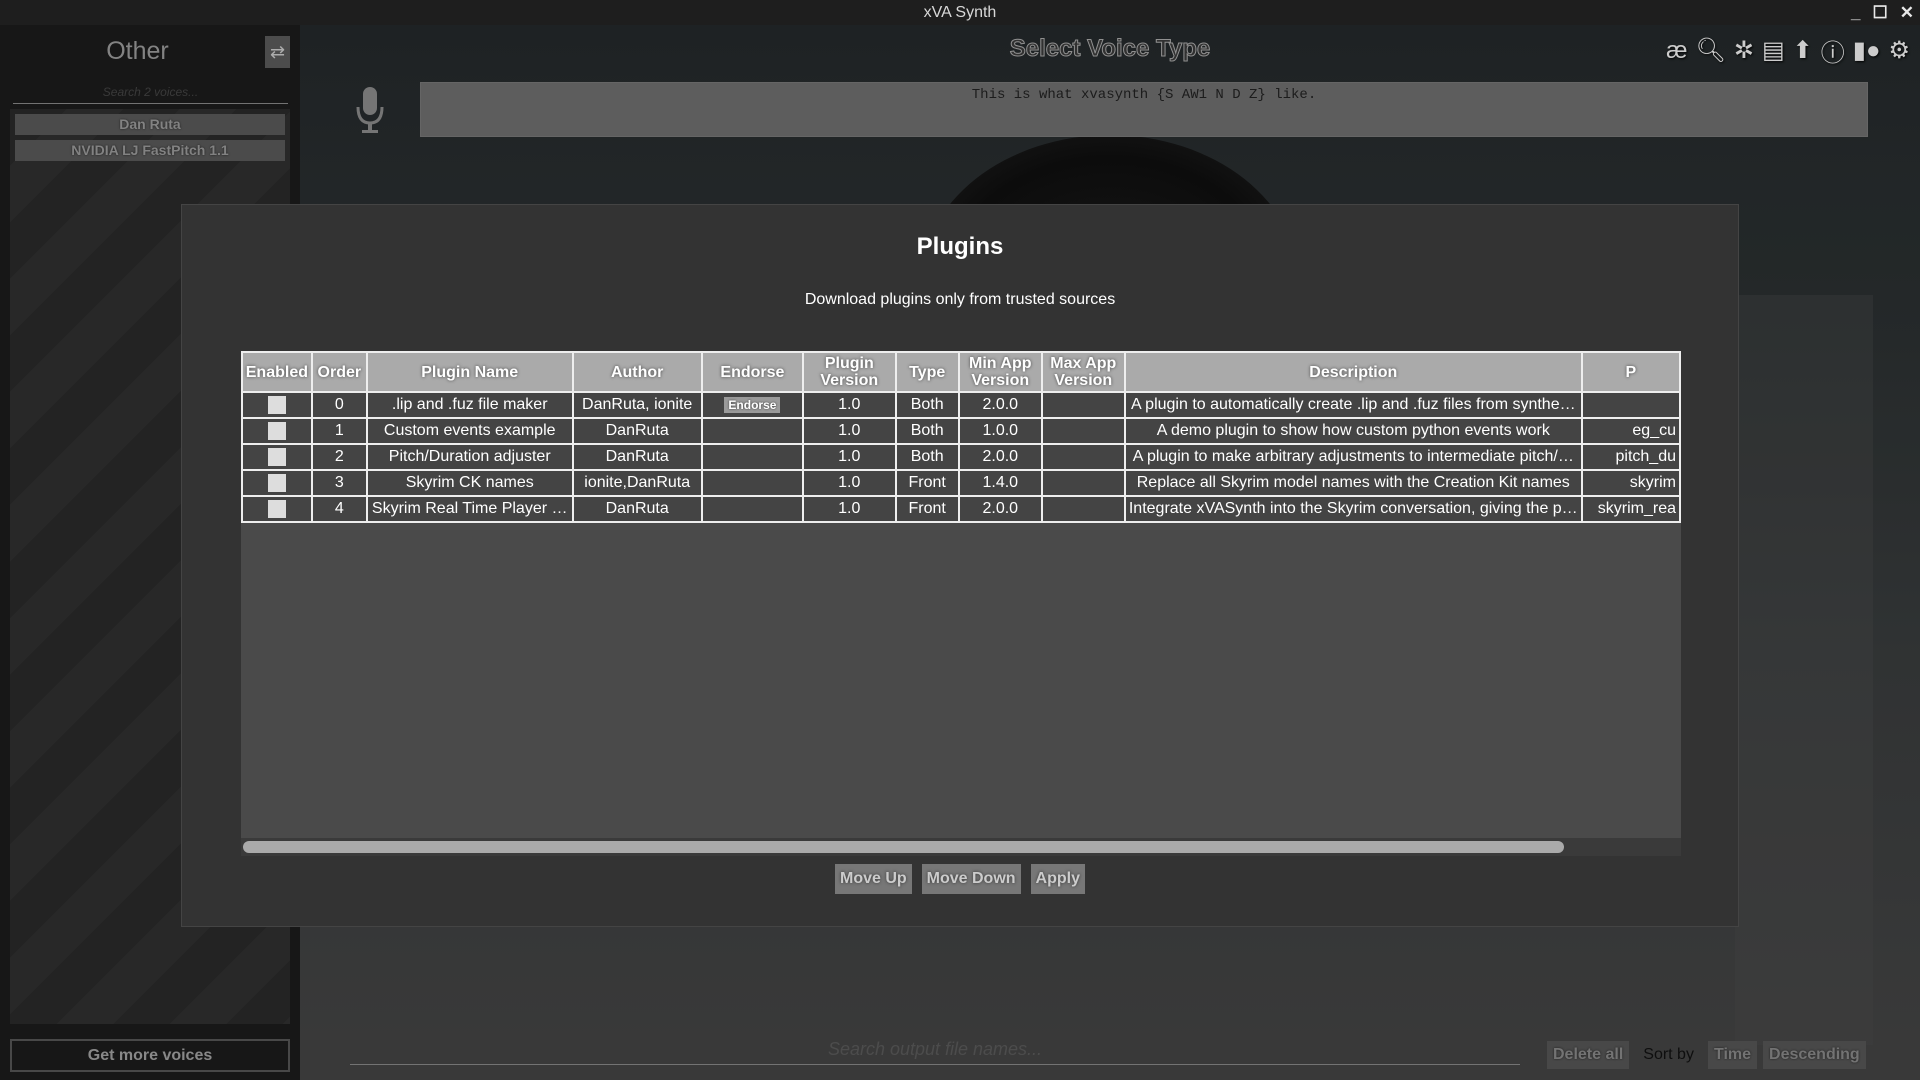 This screenshot has height=1080, width=1920. I want to click on minimize-icon: _, so click(1855, 12).